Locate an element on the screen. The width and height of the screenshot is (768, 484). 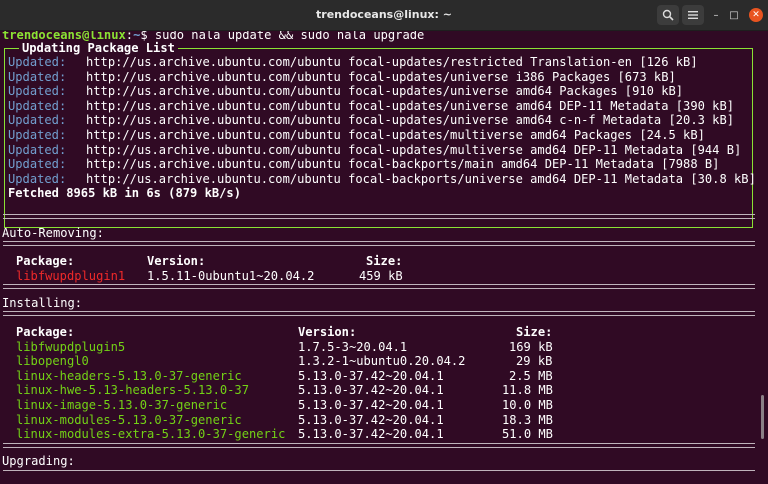
remove-package-size: 459 kB is located at coordinates (381, 275).